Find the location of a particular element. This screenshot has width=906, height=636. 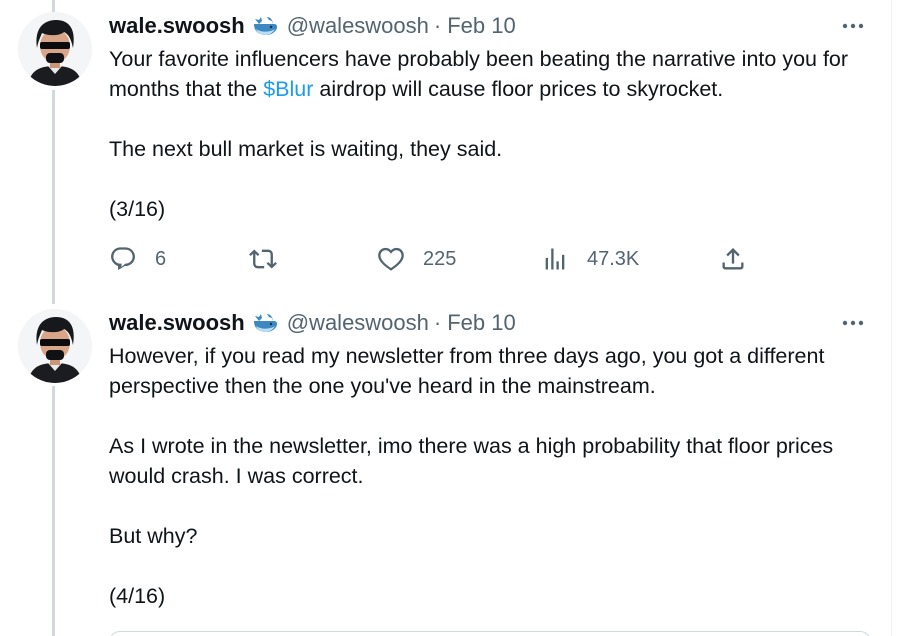

retweet-icon is located at coordinates (263, 259).